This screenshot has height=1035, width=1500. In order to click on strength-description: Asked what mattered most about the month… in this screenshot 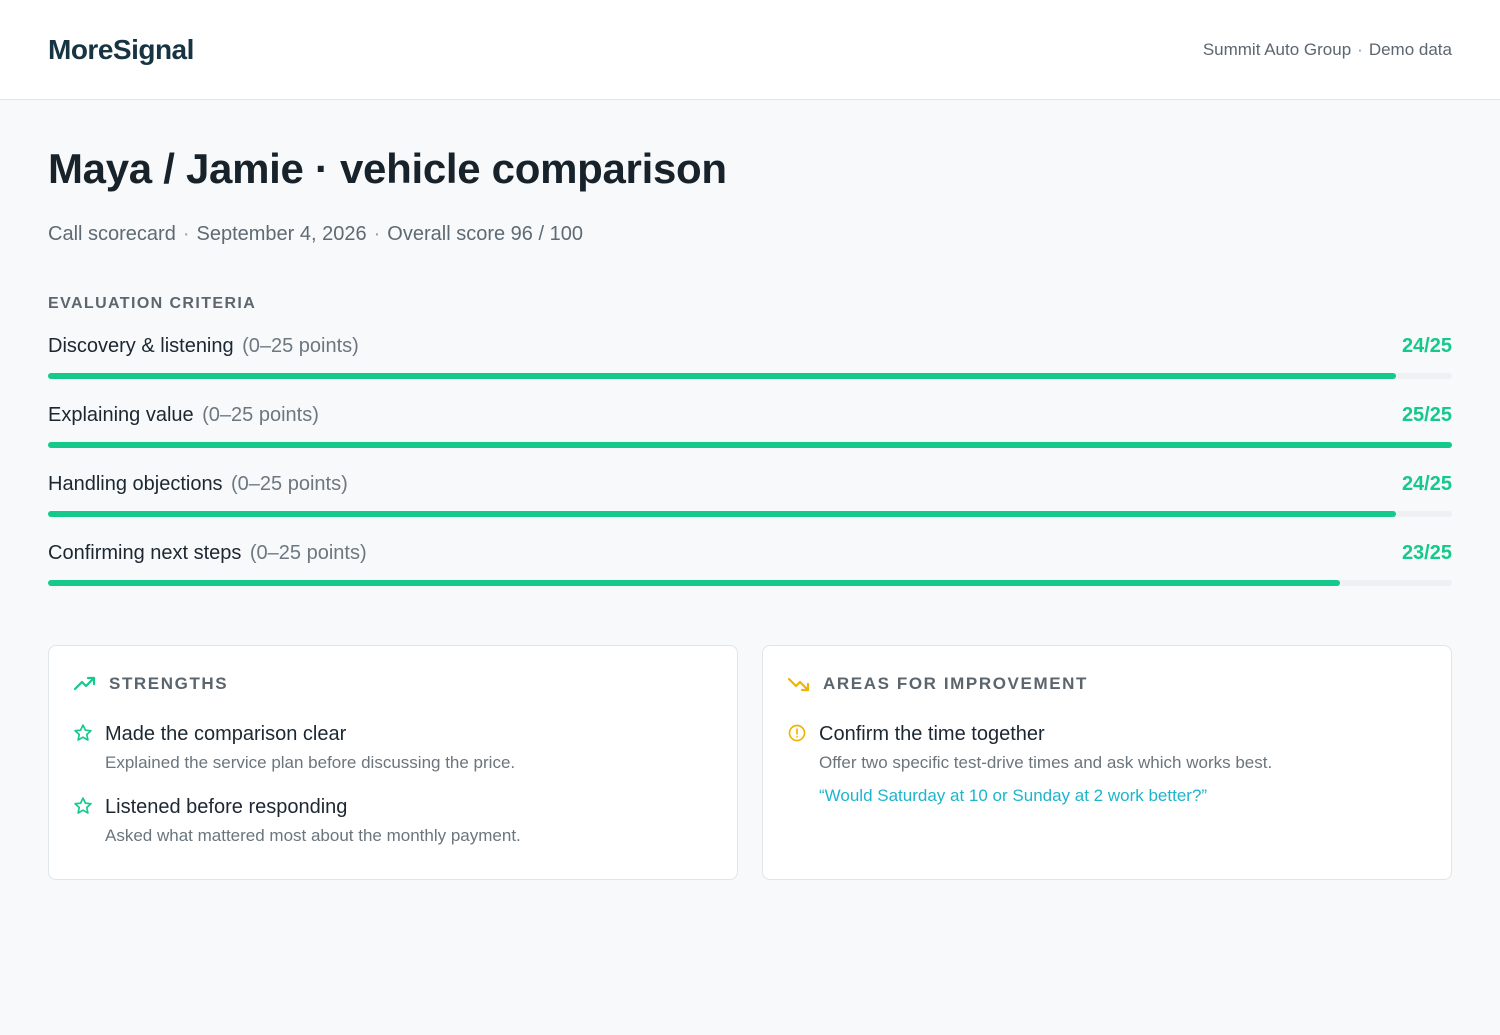, I will do `click(313, 835)`.